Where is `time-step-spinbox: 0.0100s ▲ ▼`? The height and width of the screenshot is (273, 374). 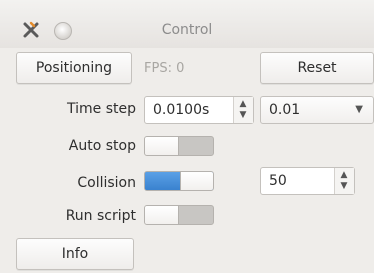
time-step-spinbox: 0.0100s ▲ ▼ is located at coordinates (199, 110).